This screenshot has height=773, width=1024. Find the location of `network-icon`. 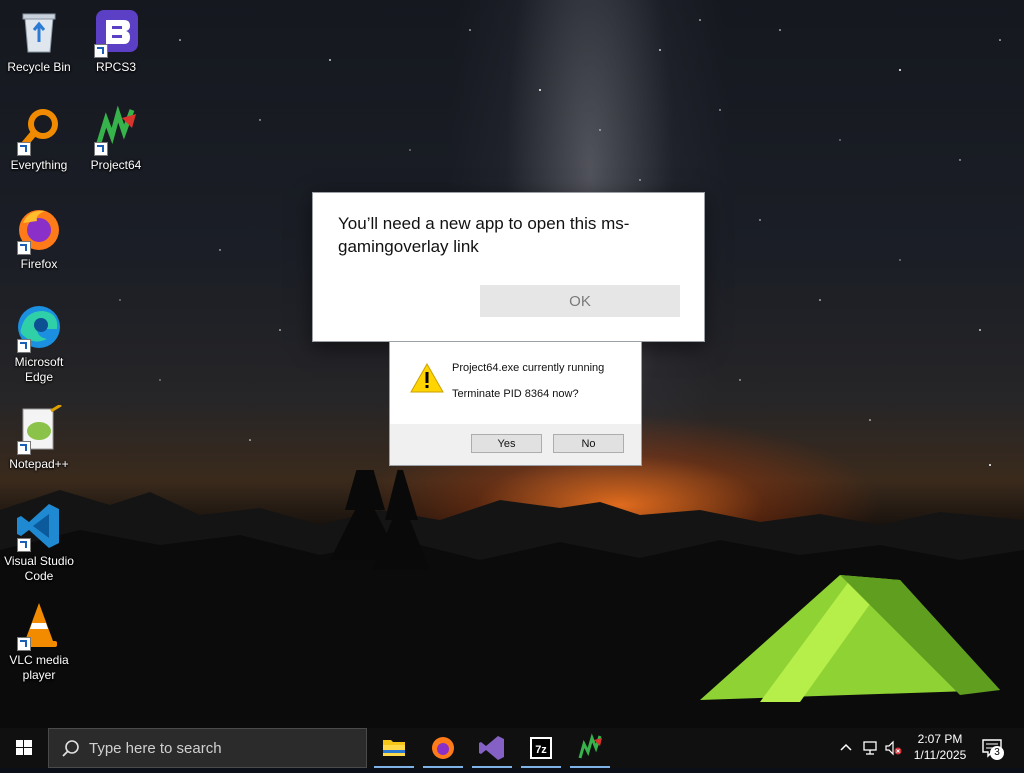

network-icon is located at coordinates (870, 748).